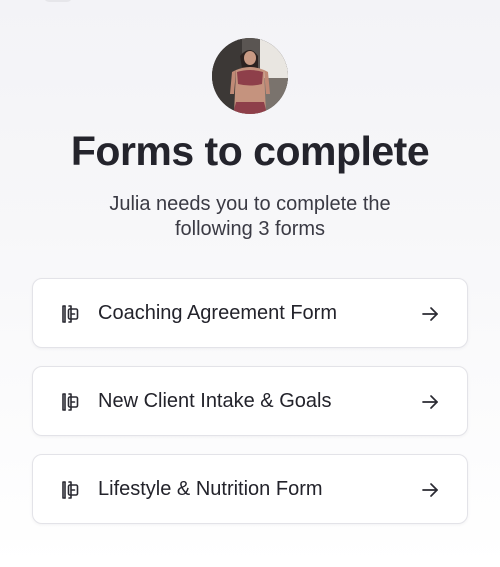 This screenshot has height=567, width=500. Describe the element at coordinates (210, 489) in the screenshot. I see `form-item-label: Lifestyle & Nutrition Form` at that location.